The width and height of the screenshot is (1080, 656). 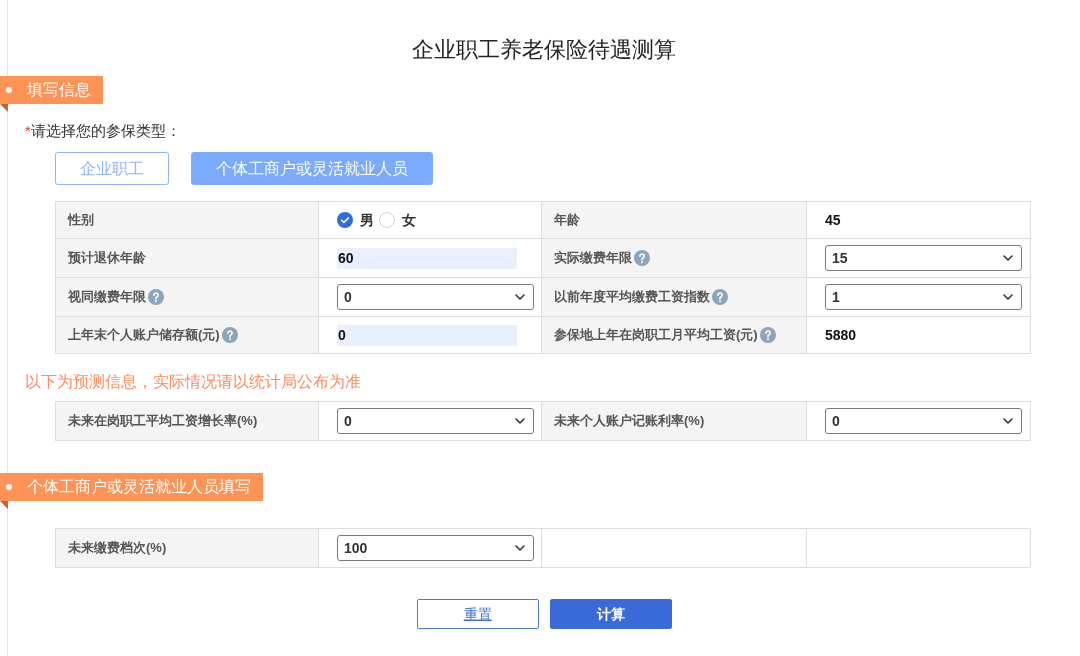 What do you see at coordinates (923, 297) in the screenshot?
I see `dropdown: 1` at bounding box center [923, 297].